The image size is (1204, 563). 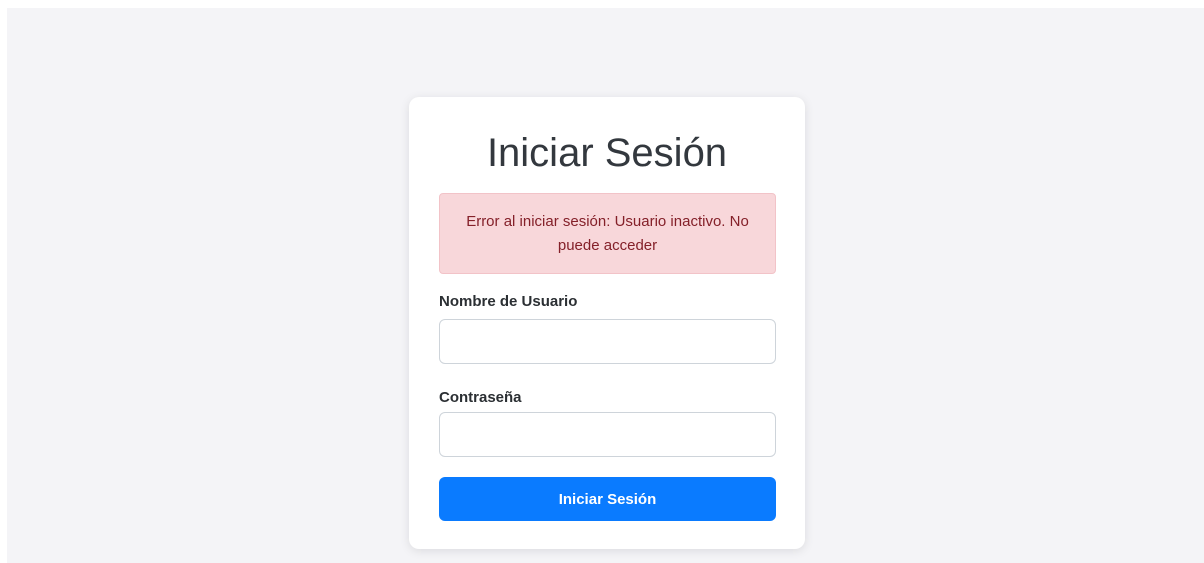 I want to click on login-button: Iniciar Sesión, so click(x=607, y=499).